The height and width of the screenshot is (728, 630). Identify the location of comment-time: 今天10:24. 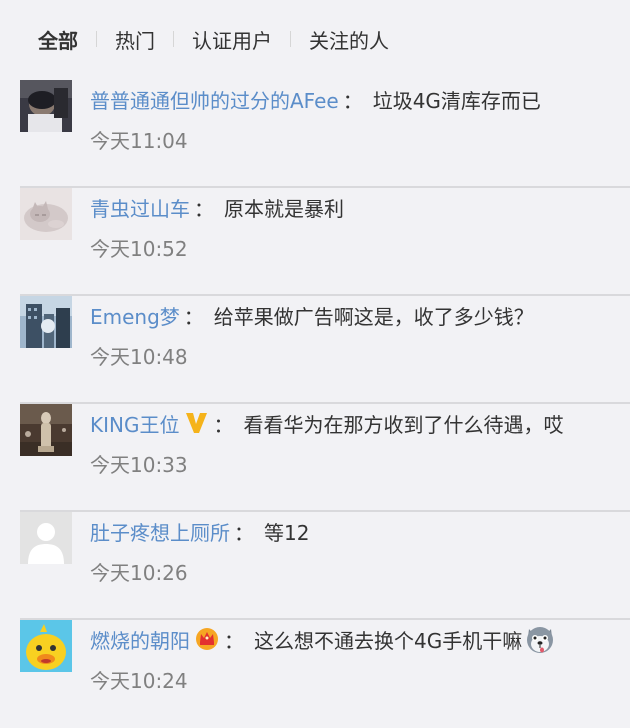
(139, 681).